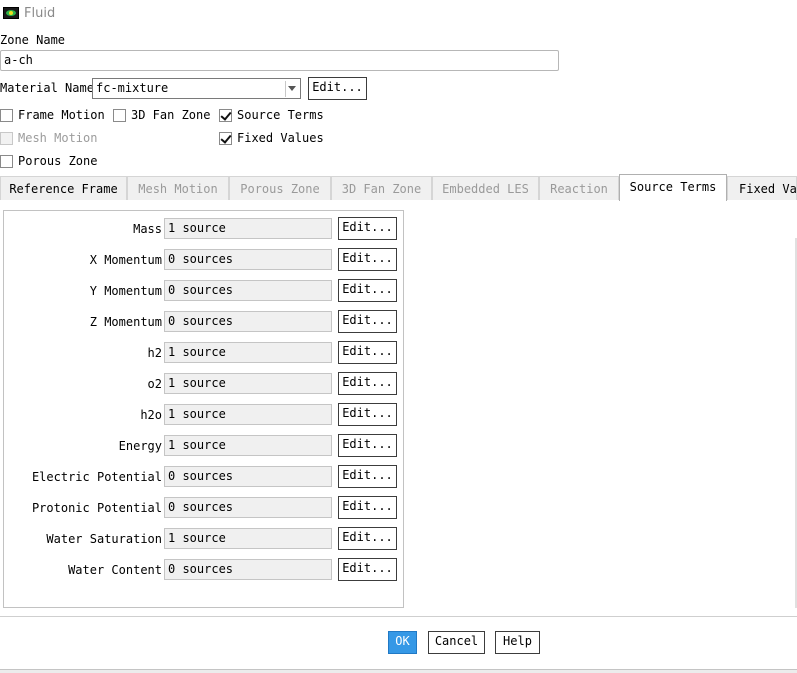 The image size is (797, 673). Describe the element at coordinates (151, 415) in the screenshot. I see `source-label-h2o: h2o` at that location.